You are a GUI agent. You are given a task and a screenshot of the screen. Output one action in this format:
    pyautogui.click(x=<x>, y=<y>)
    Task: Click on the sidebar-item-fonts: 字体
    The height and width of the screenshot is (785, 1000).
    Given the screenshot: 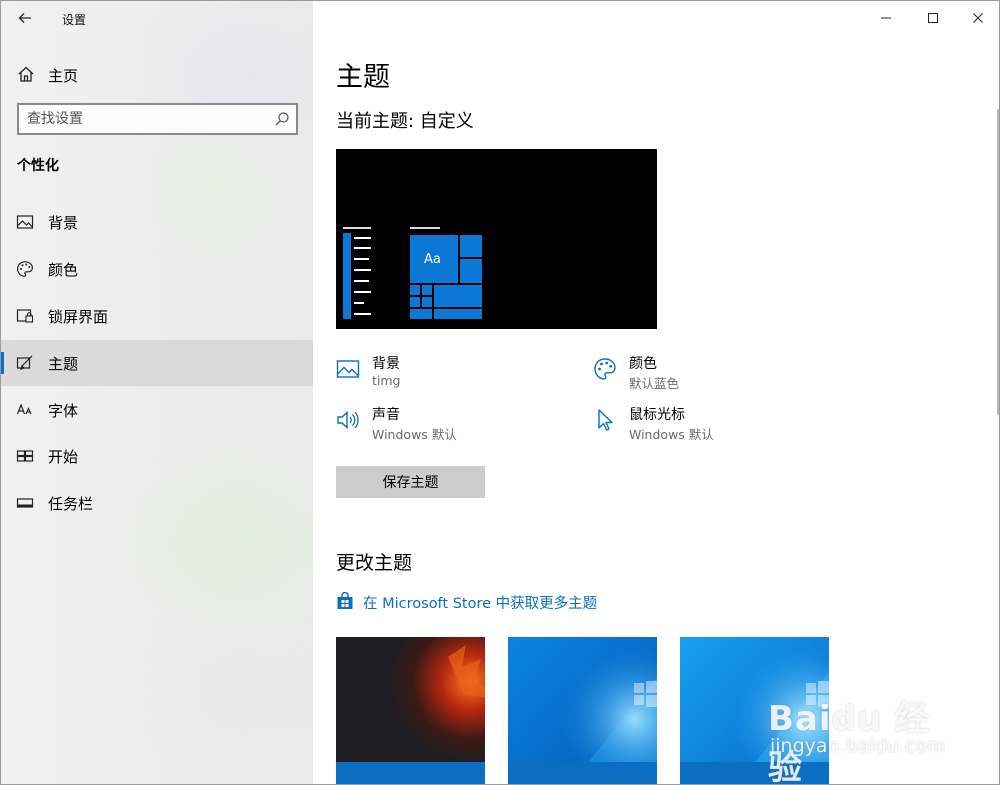 What is the action you would take?
    pyautogui.click(x=157, y=410)
    